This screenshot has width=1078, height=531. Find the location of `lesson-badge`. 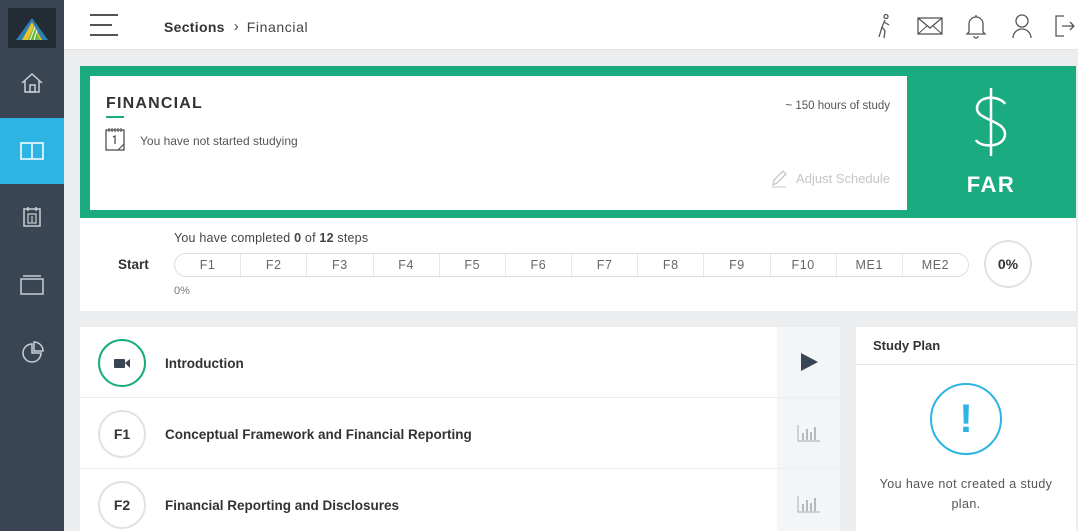

lesson-badge is located at coordinates (122, 363).